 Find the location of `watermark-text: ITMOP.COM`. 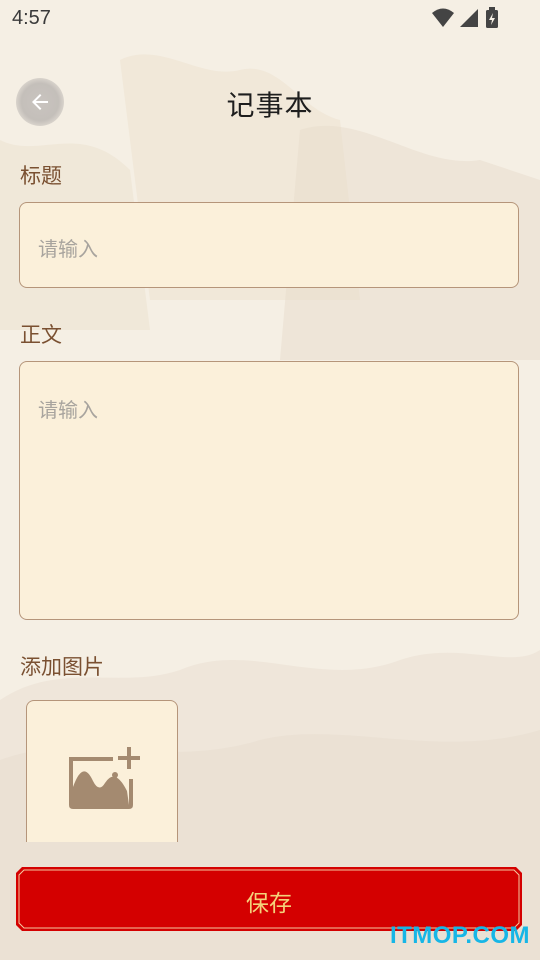

watermark-text: ITMOP.COM is located at coordinates (459, 935).